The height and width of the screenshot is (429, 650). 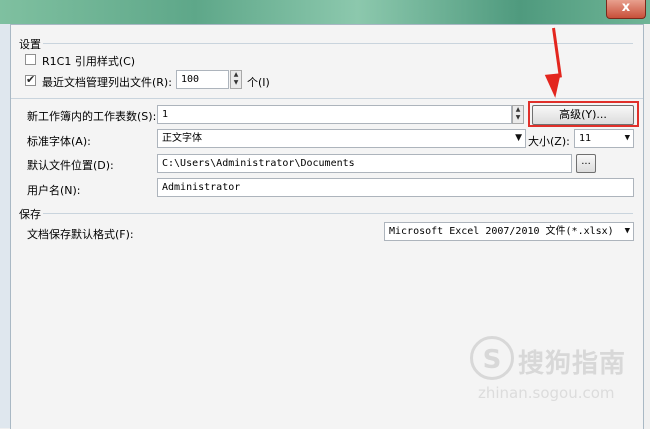 I want to click on settings-section-title: 设置, so click(x=30, y=44).